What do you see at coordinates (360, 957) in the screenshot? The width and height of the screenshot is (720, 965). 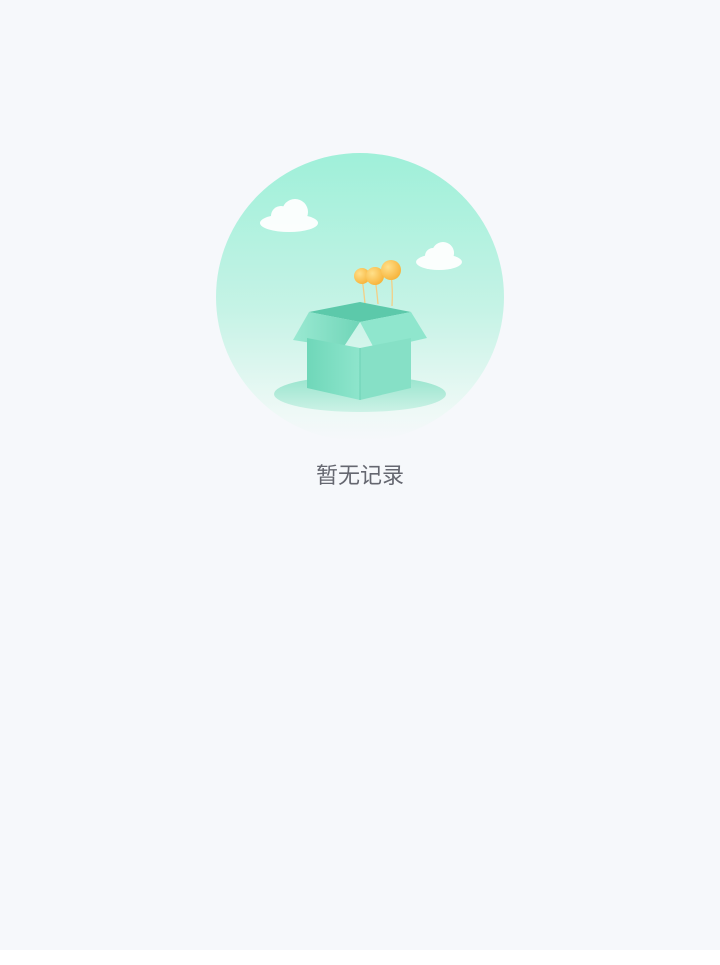 I see `bottom-strip` at bounding box center [360, 957].